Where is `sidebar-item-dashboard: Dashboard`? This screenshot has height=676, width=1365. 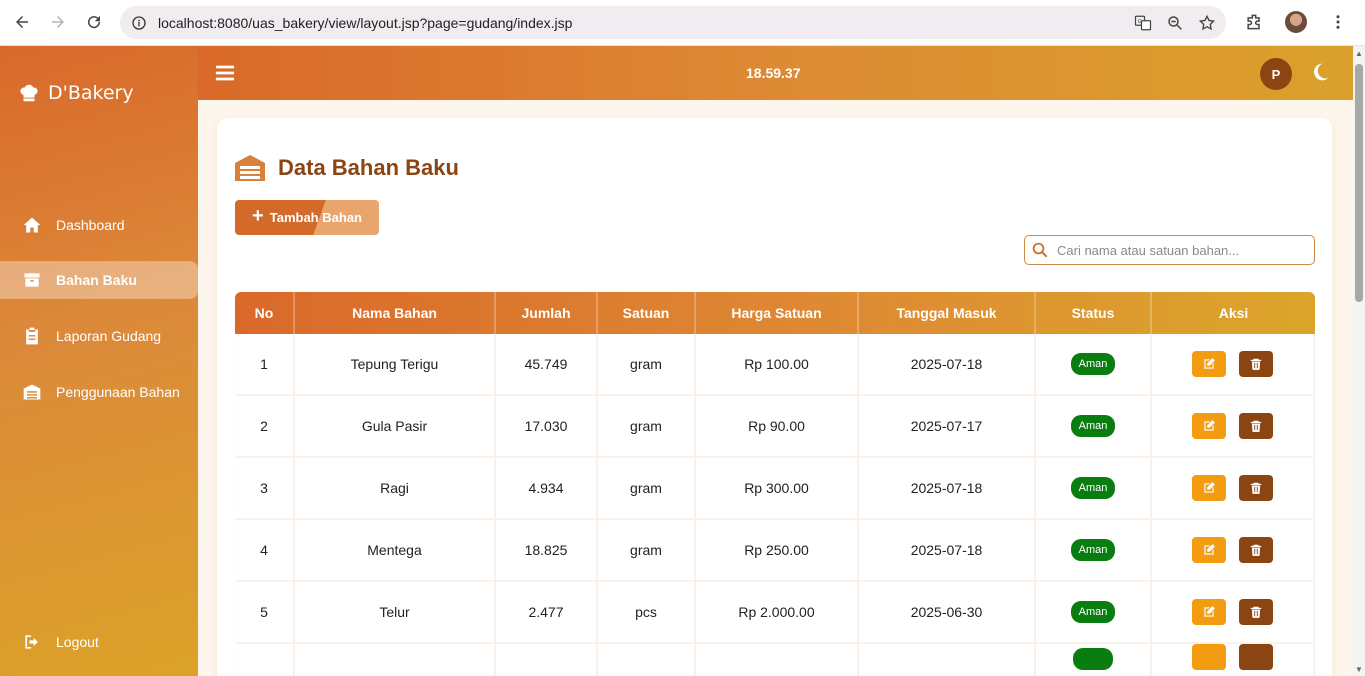 sidebar-item-dashboard: Dashboard is located at coordinates (99, 225).